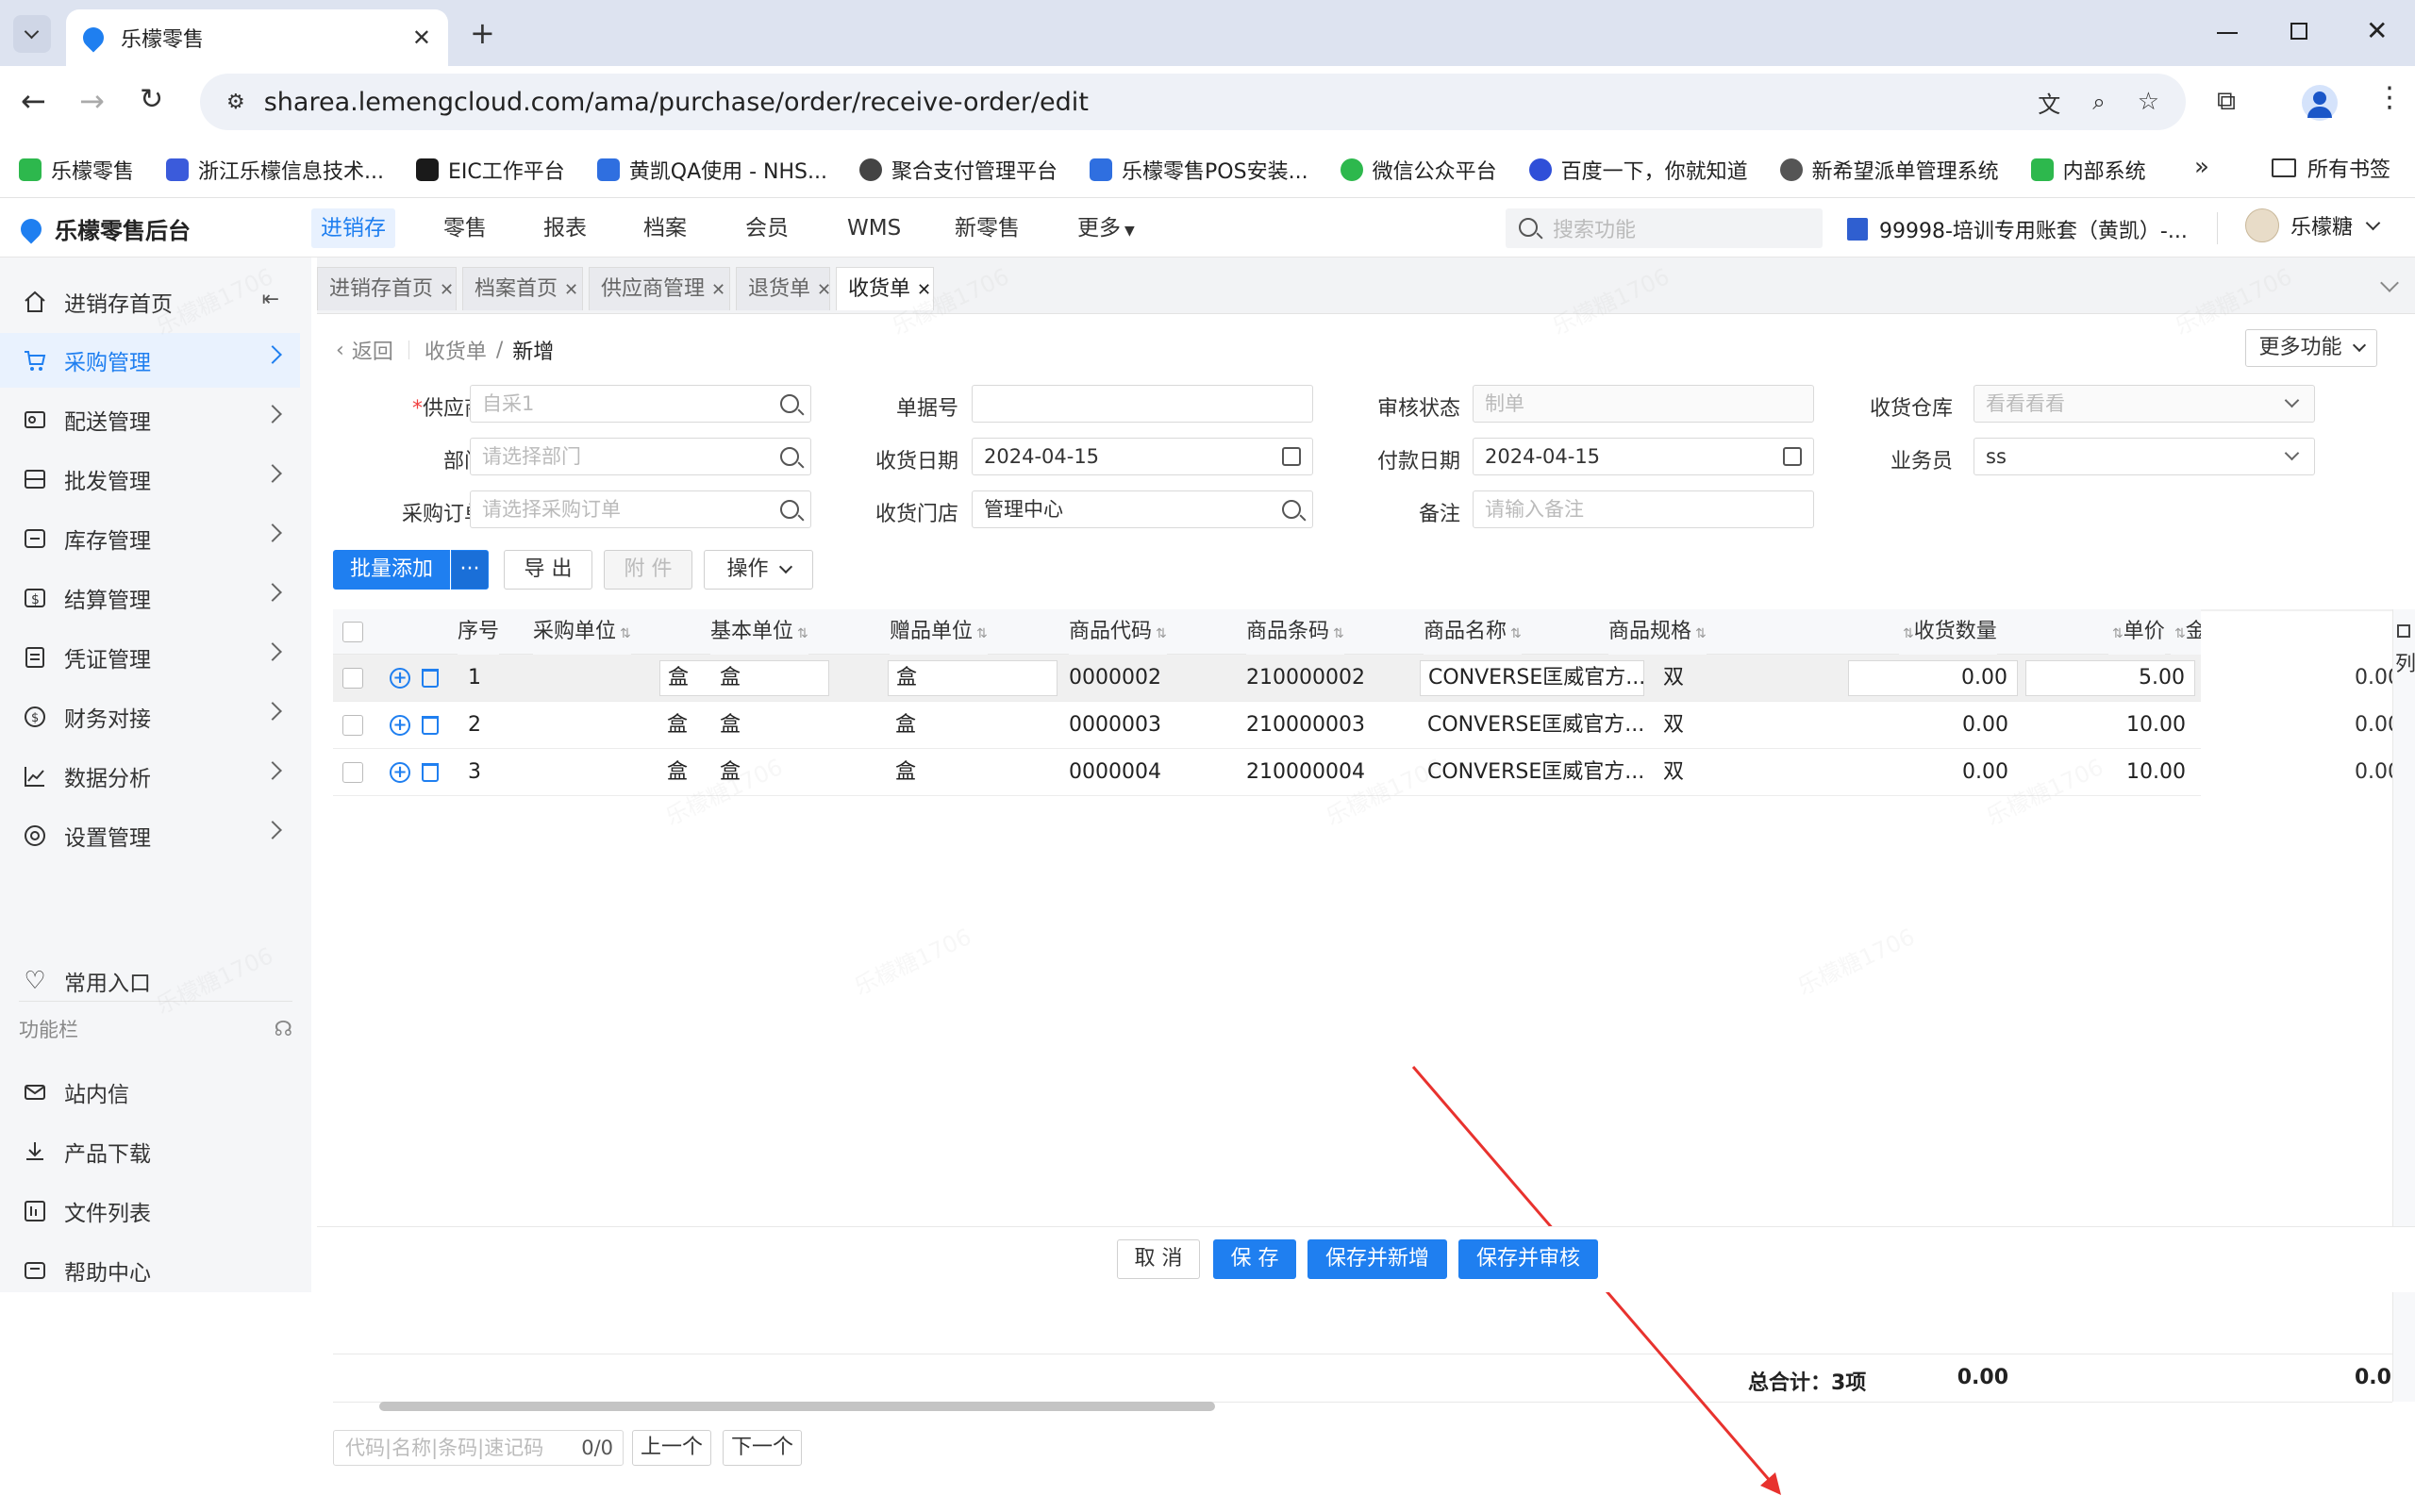 The image size is (2415, 1512). I want to click on cell-purchase-unit: 盒, so click(744, 678).